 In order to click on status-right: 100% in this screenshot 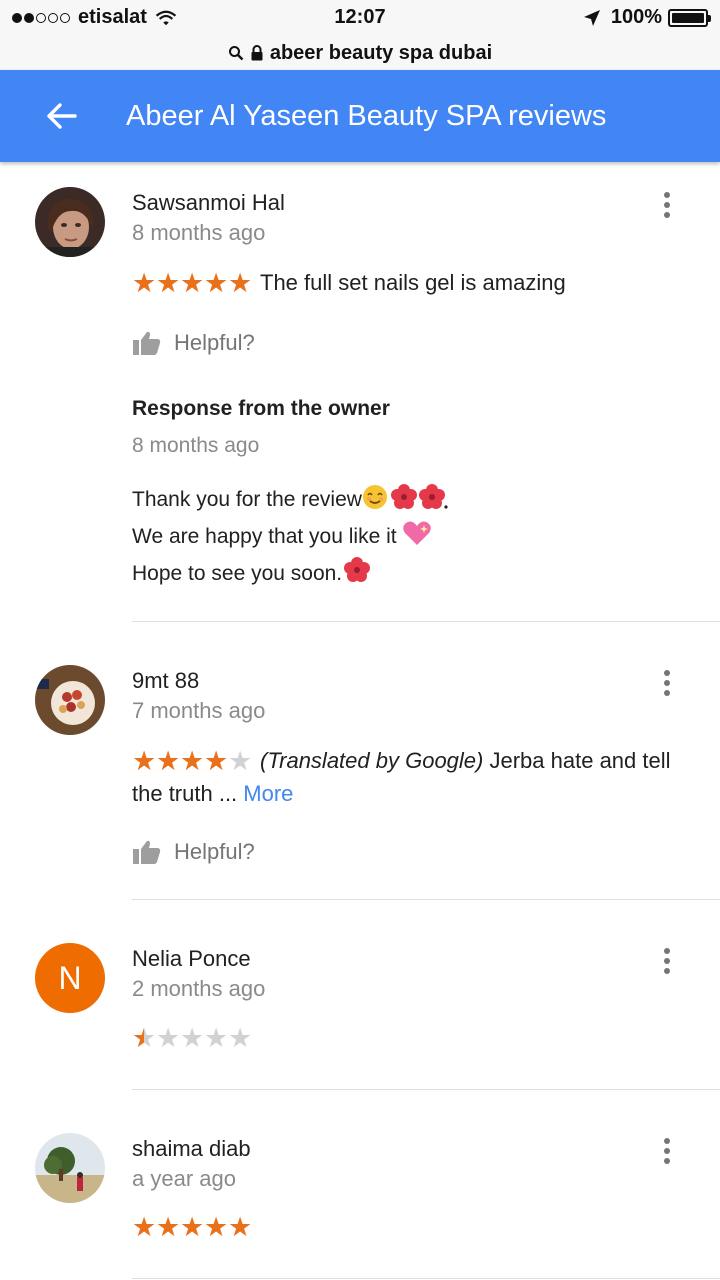, I will do `click(647, 17)`.